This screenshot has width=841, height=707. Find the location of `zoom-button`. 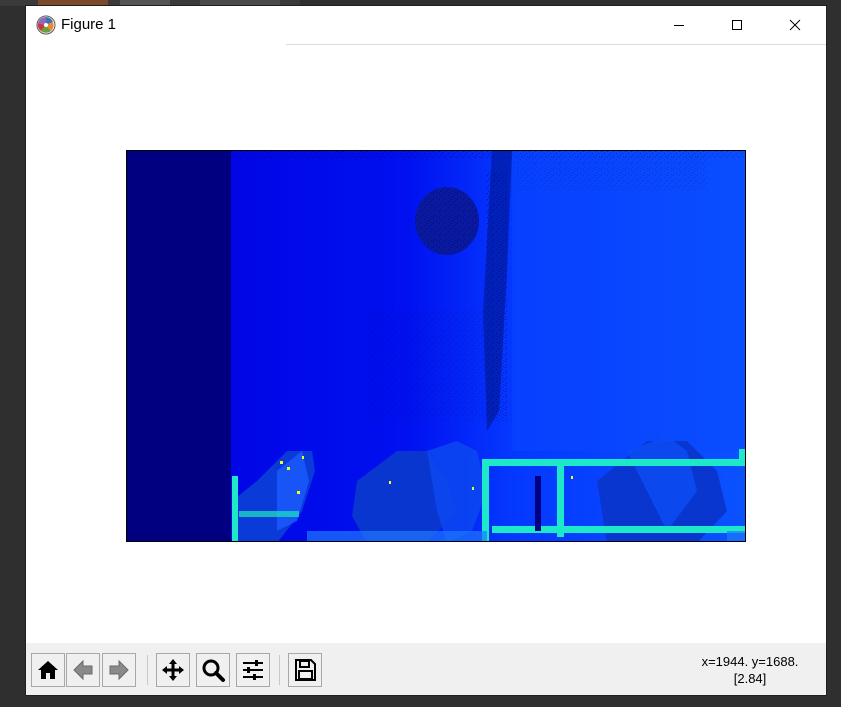

zoom-button is located at coordinates (213, 670).